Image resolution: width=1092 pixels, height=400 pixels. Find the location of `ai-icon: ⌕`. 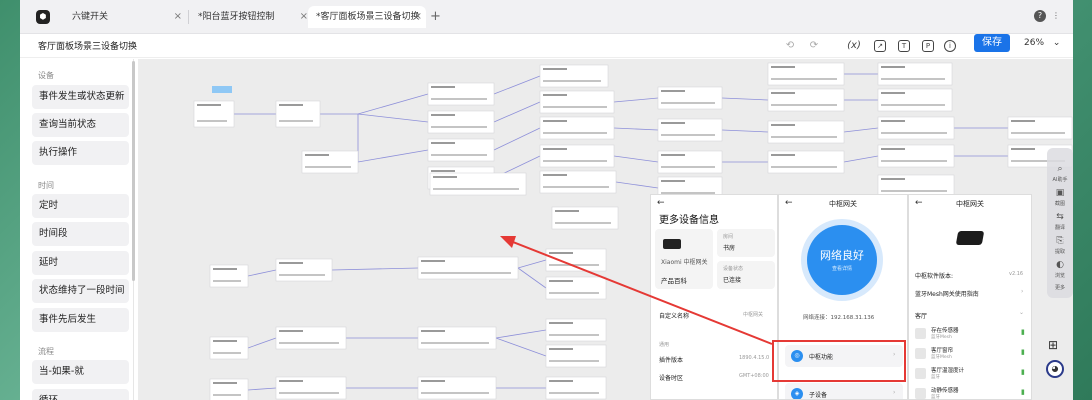

ai-icon: ⌕ is located at coordinates (1060, 169).